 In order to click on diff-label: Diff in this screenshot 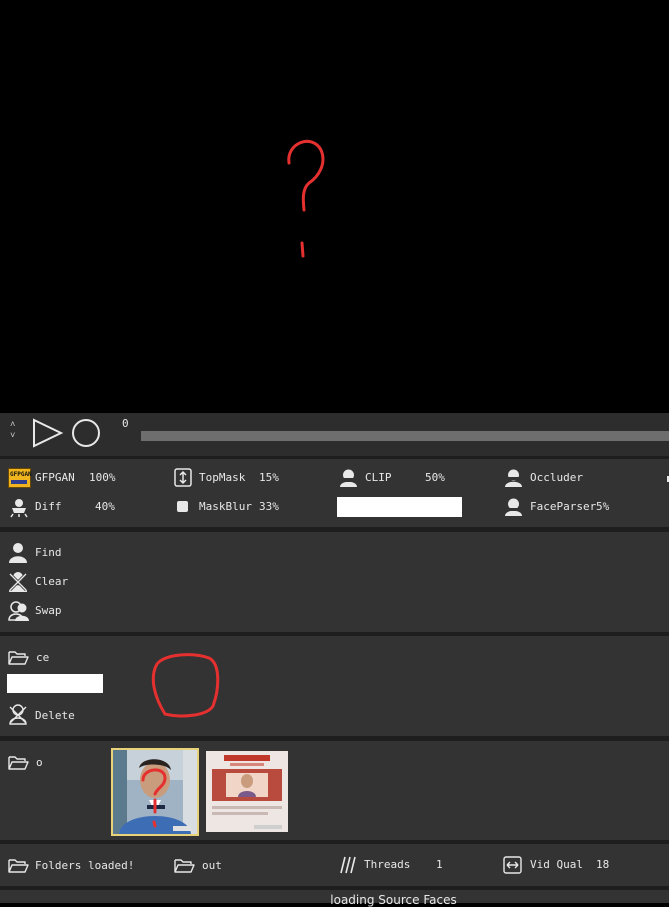, I will do `click(48, 507)`.